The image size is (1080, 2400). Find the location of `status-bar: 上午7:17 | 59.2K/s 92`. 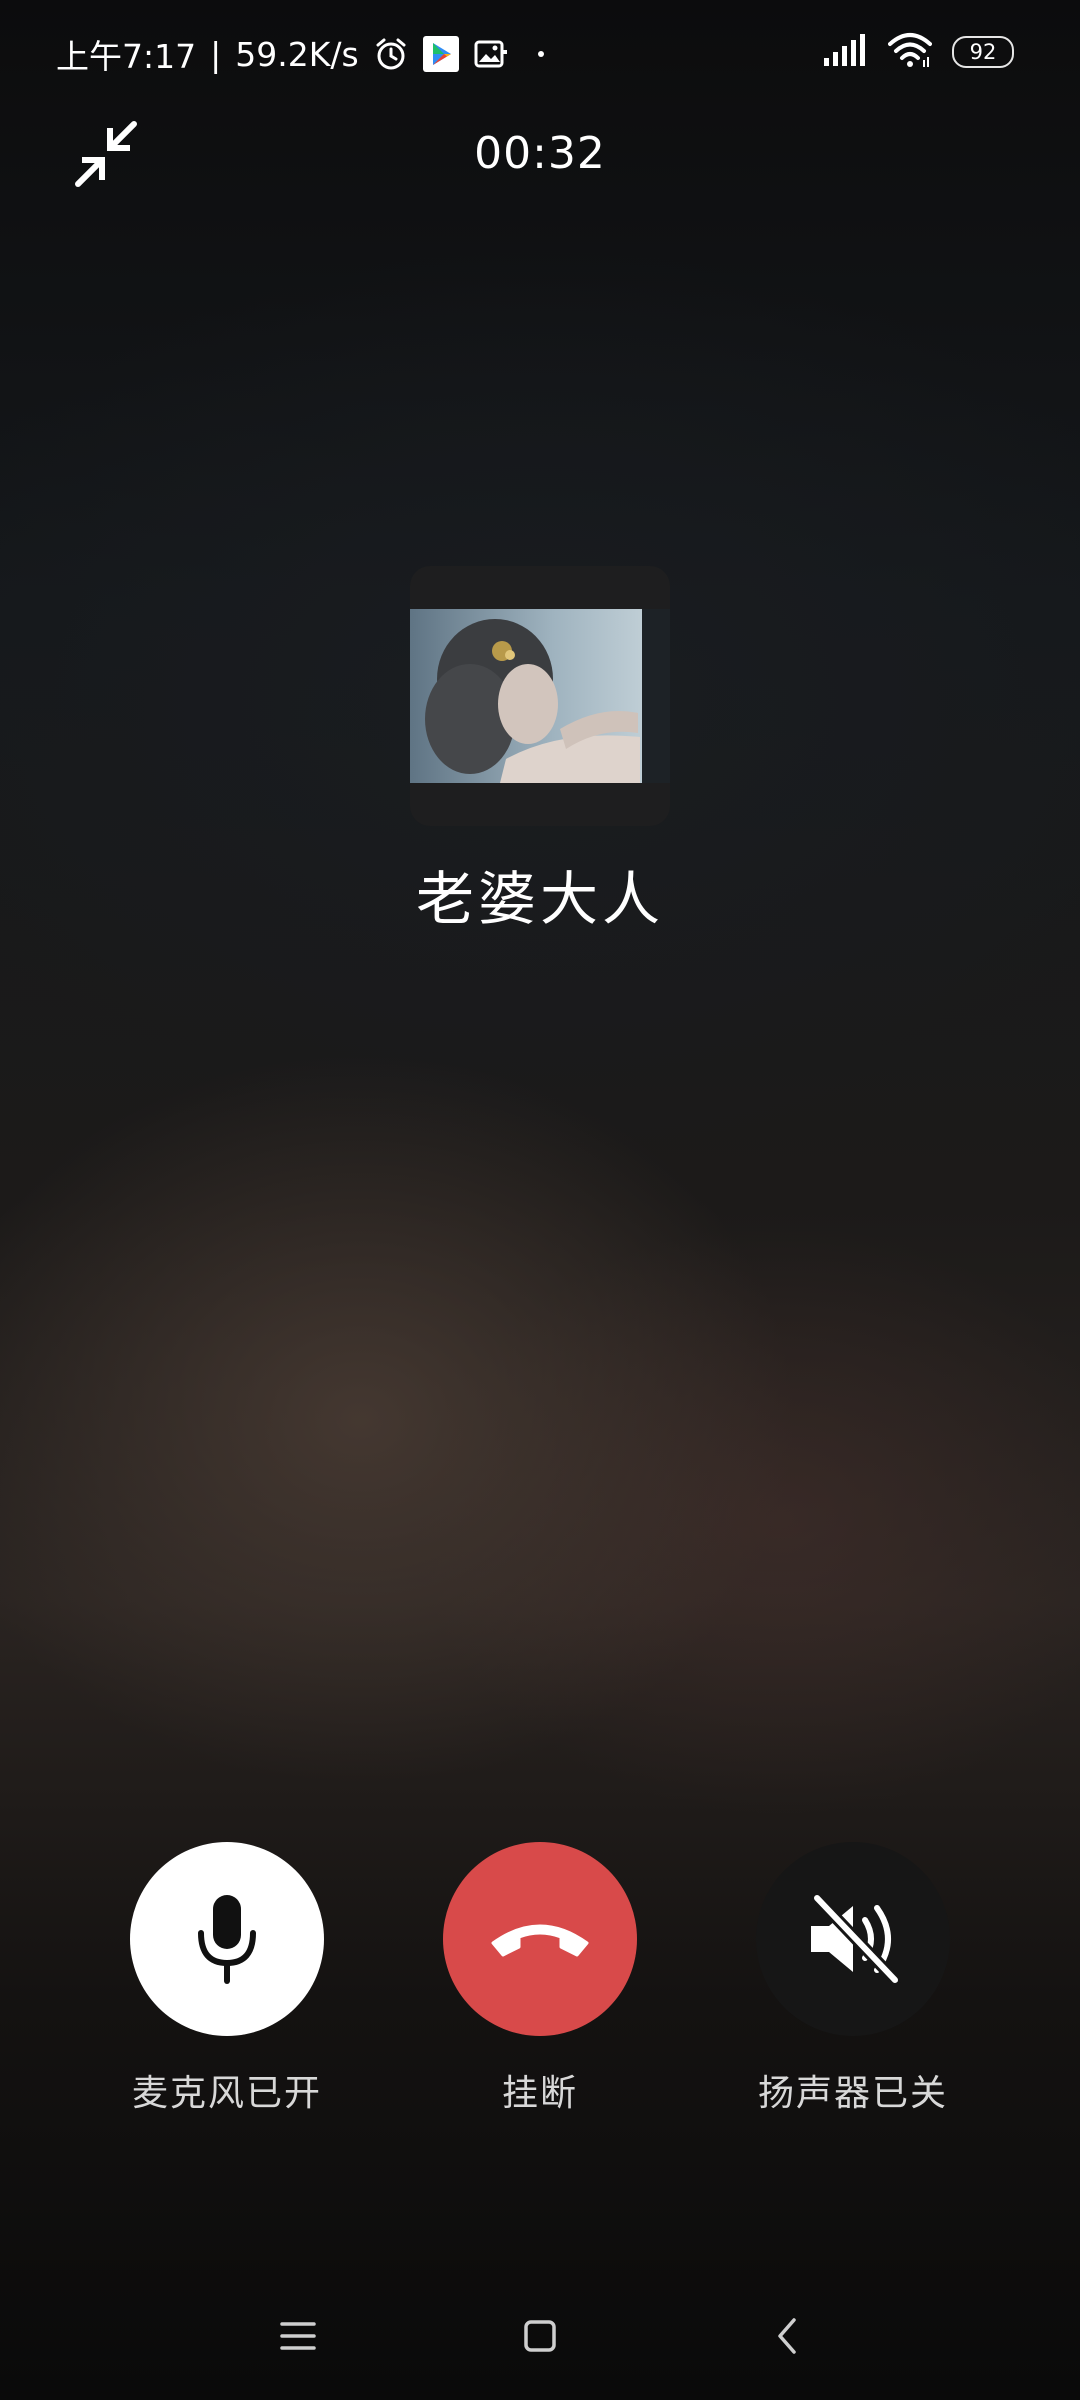

status-bar: 上午7:17 | 59.2K/s 92 is located at coordinates (540, 52).